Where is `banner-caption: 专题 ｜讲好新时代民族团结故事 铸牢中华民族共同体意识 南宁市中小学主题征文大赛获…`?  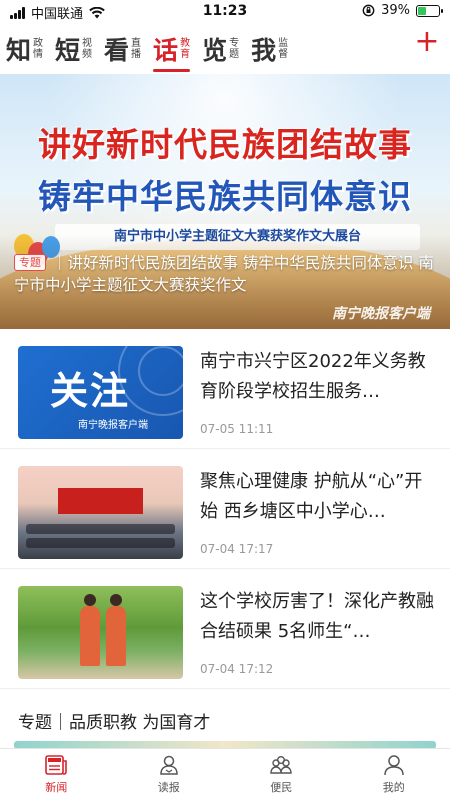 banner-caption: 专题 ｜讲好新时代民族团结故事 铸牢中华民族共同体意识 南宁市中小学主题征文大赛获… is located at coordinates (225, 274).